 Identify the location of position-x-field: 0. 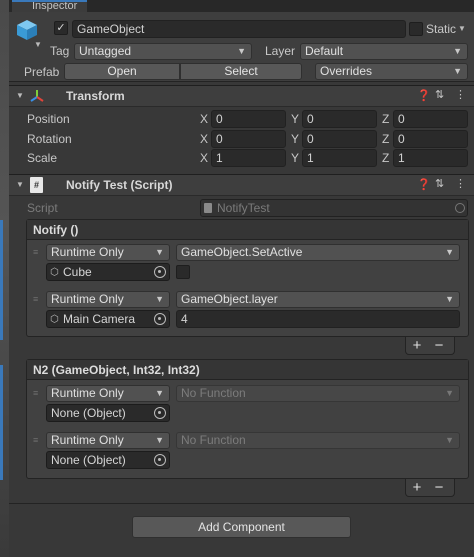
(248, 119).